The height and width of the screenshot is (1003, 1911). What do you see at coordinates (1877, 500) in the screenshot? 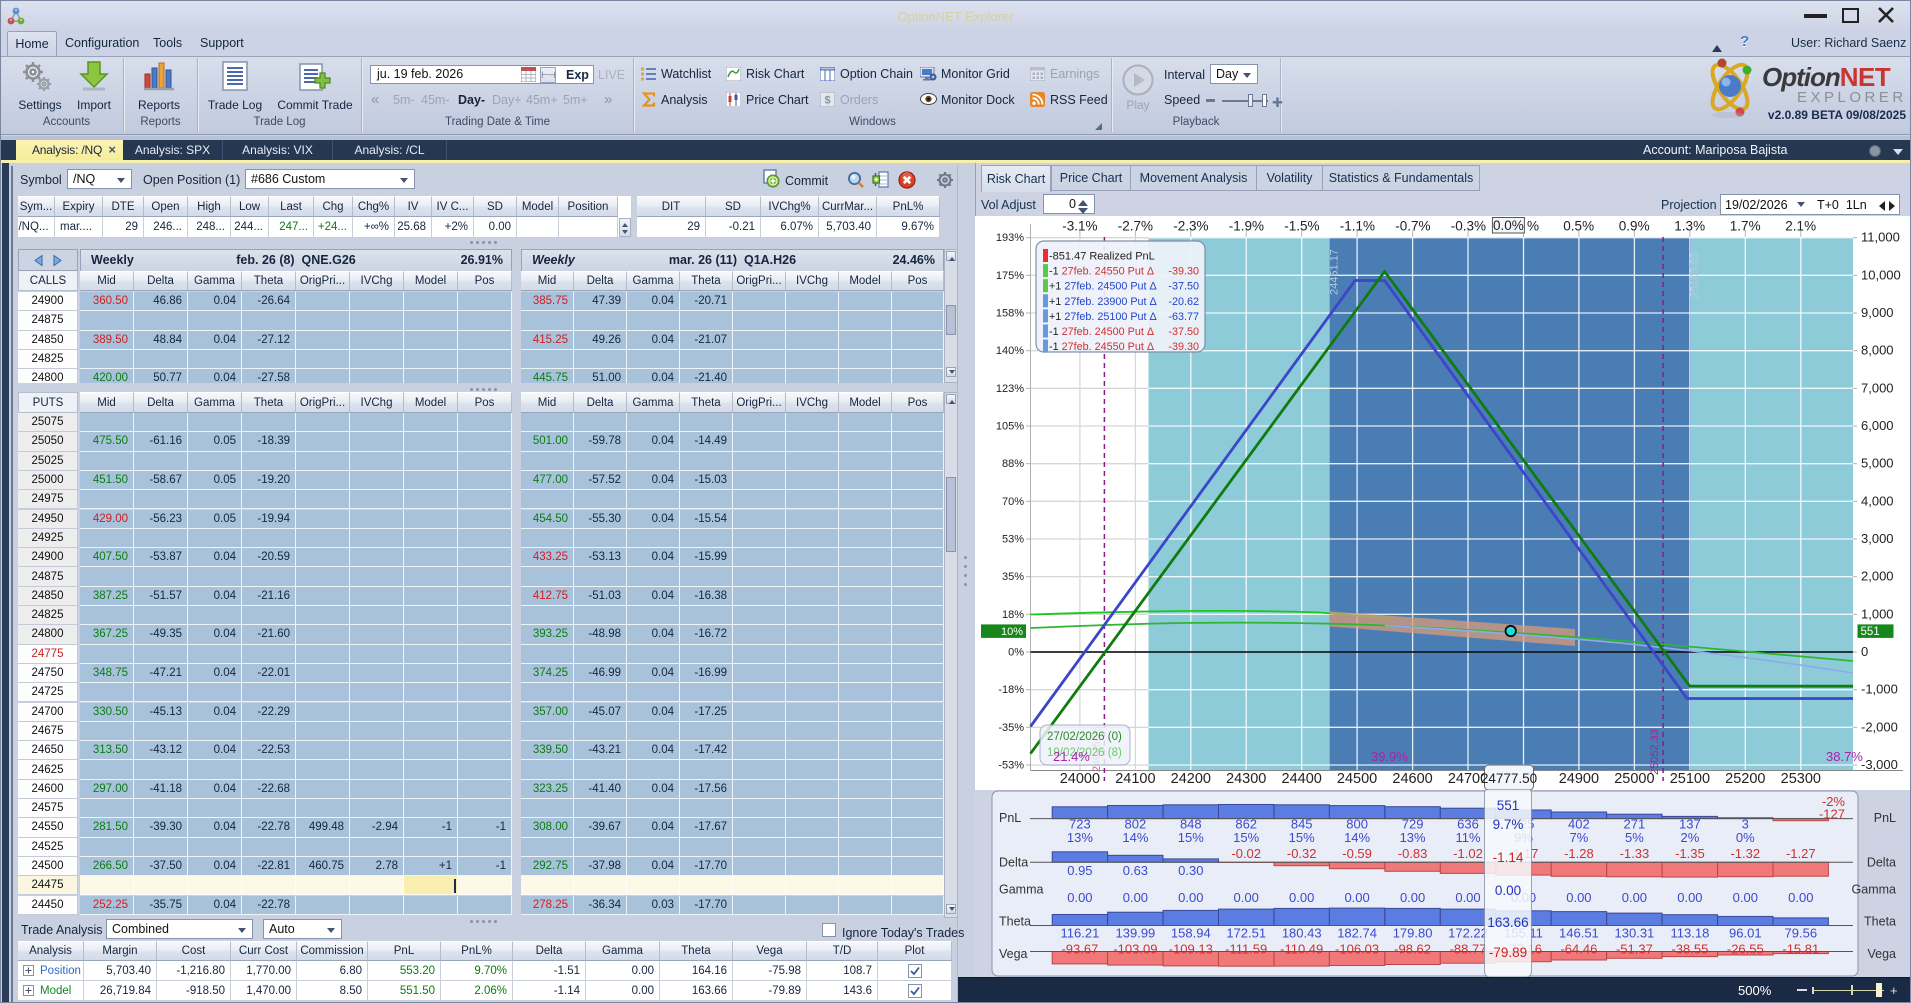
I see `svg-text: 4,000` at bounding box center [1877, 500].